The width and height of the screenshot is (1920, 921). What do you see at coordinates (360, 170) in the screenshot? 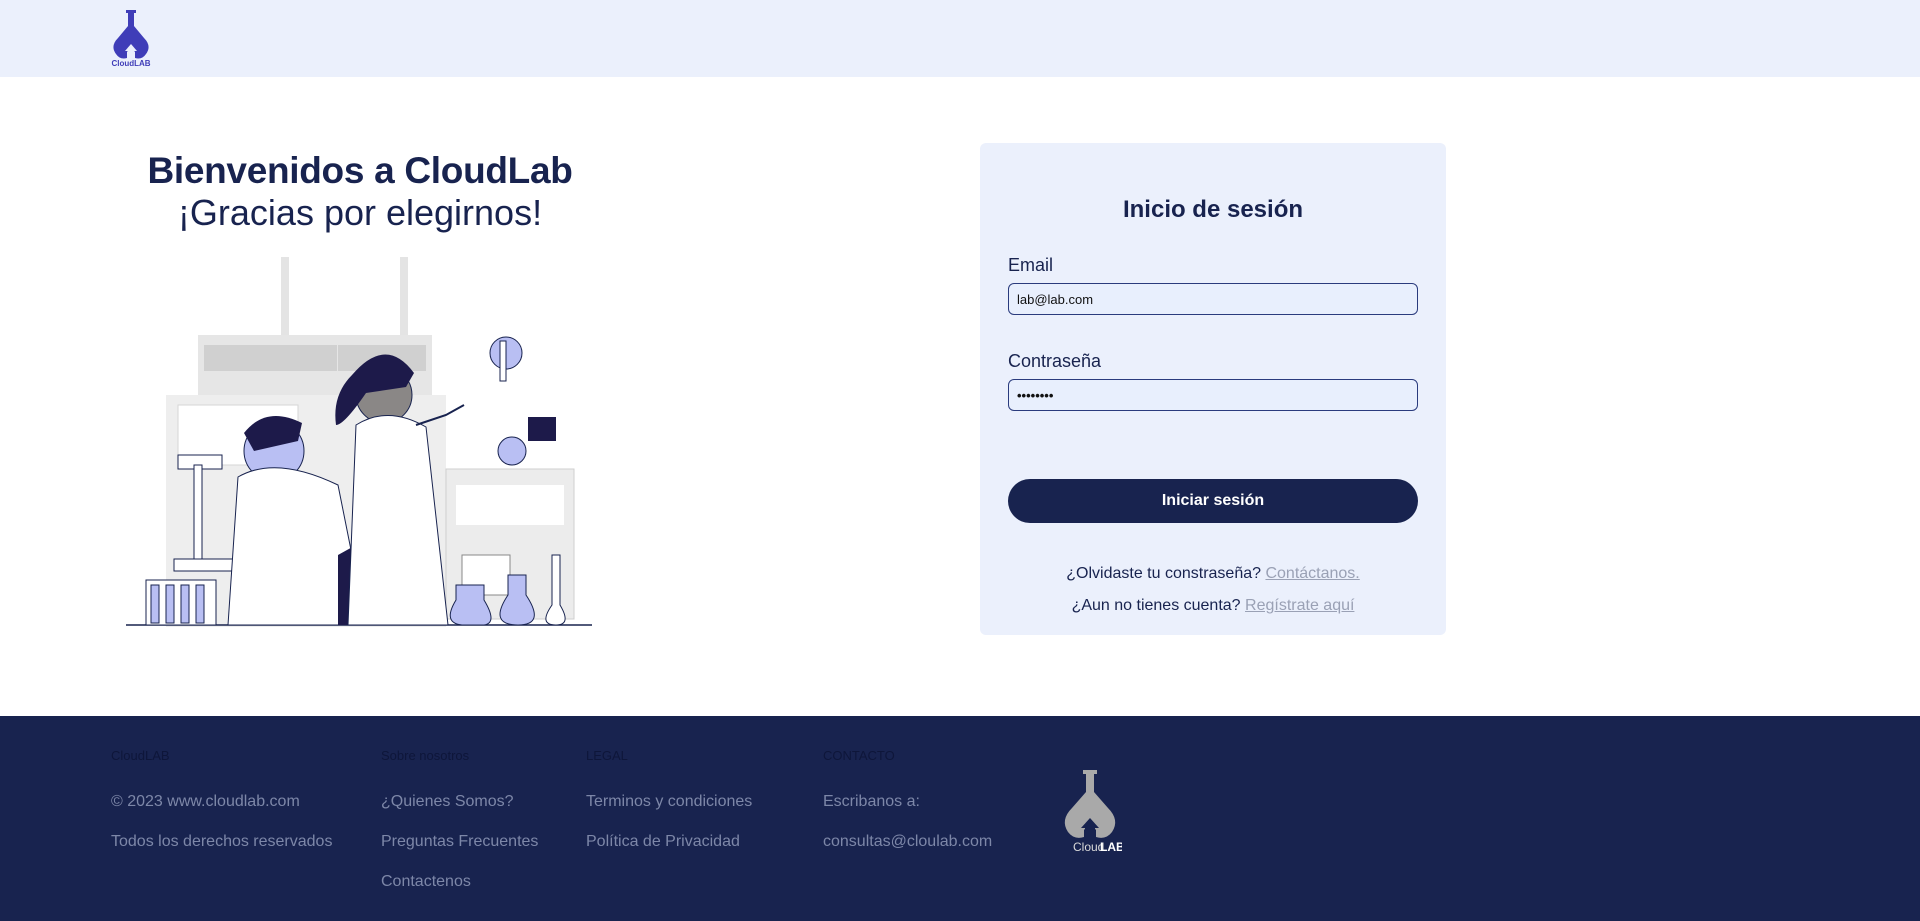
I see `welcome-title: Bienvenidos a CloudLab` at bounding box center [360, 170].